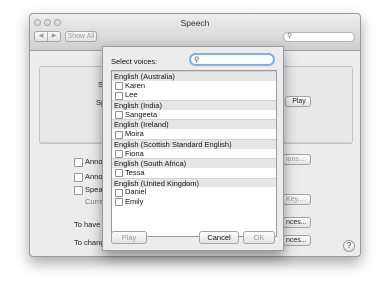 The image size is (386, 297). What do you see at coordinates (194, 134) in the screenshot?
I see `voice-item: Moira` at bounding box center [194, 134].